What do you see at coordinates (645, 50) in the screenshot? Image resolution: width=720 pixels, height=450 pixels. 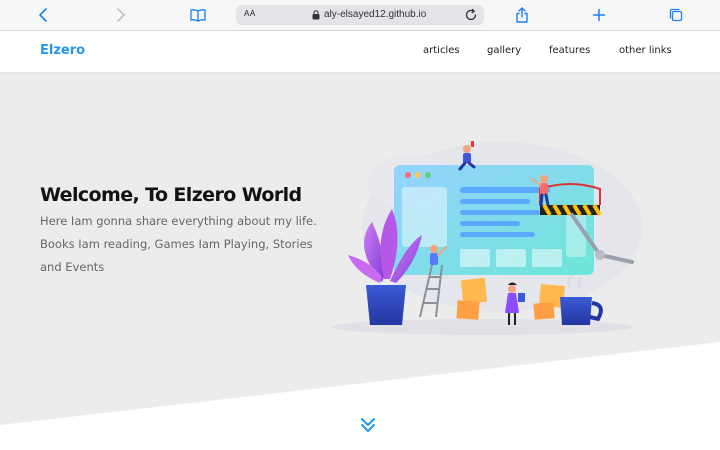 I see `nav-link-other-links: other links` at bounding box center [645, 50].